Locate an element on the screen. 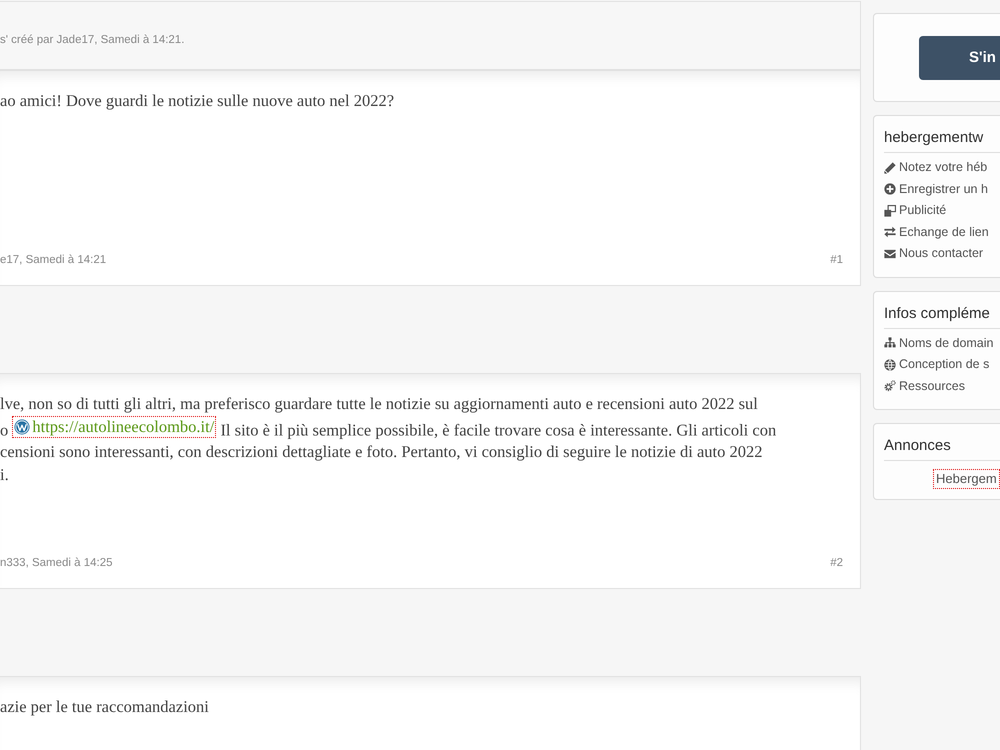 The height and width of the screenshot is (750, 1000). circle-logo-icon is located at coordinates (22, 426).